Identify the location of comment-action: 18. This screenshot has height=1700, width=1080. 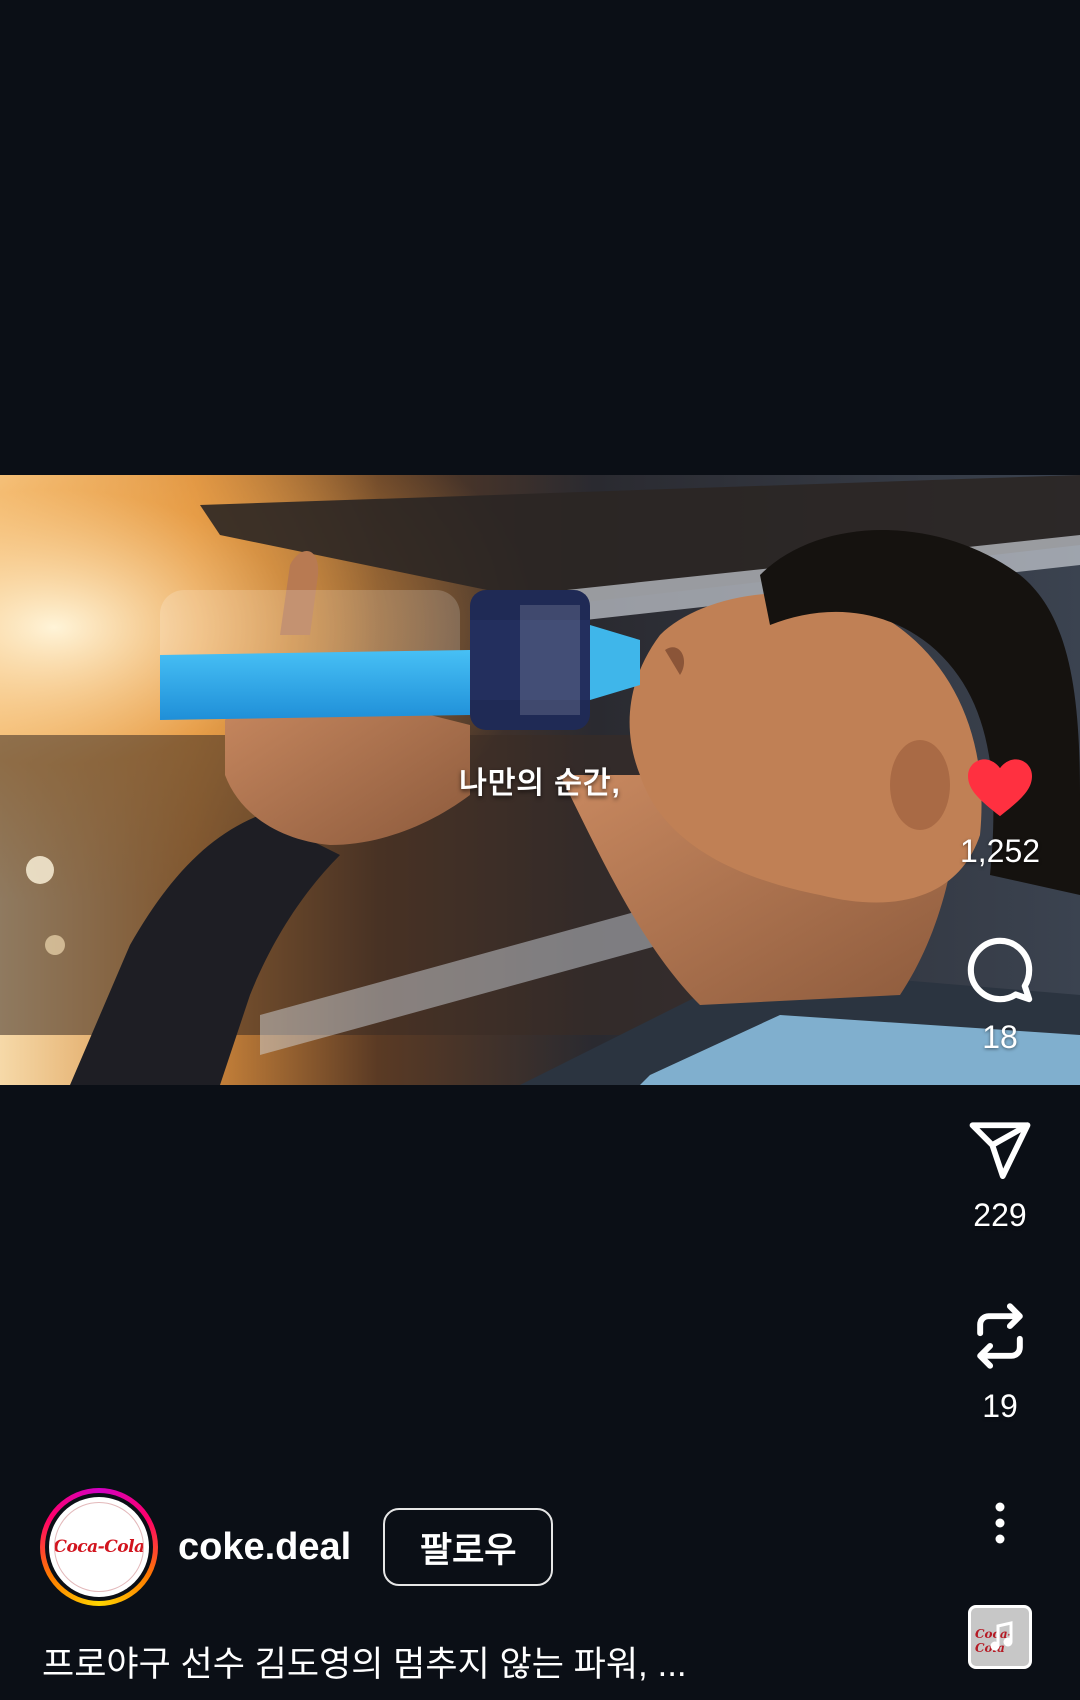
(1000, 995).